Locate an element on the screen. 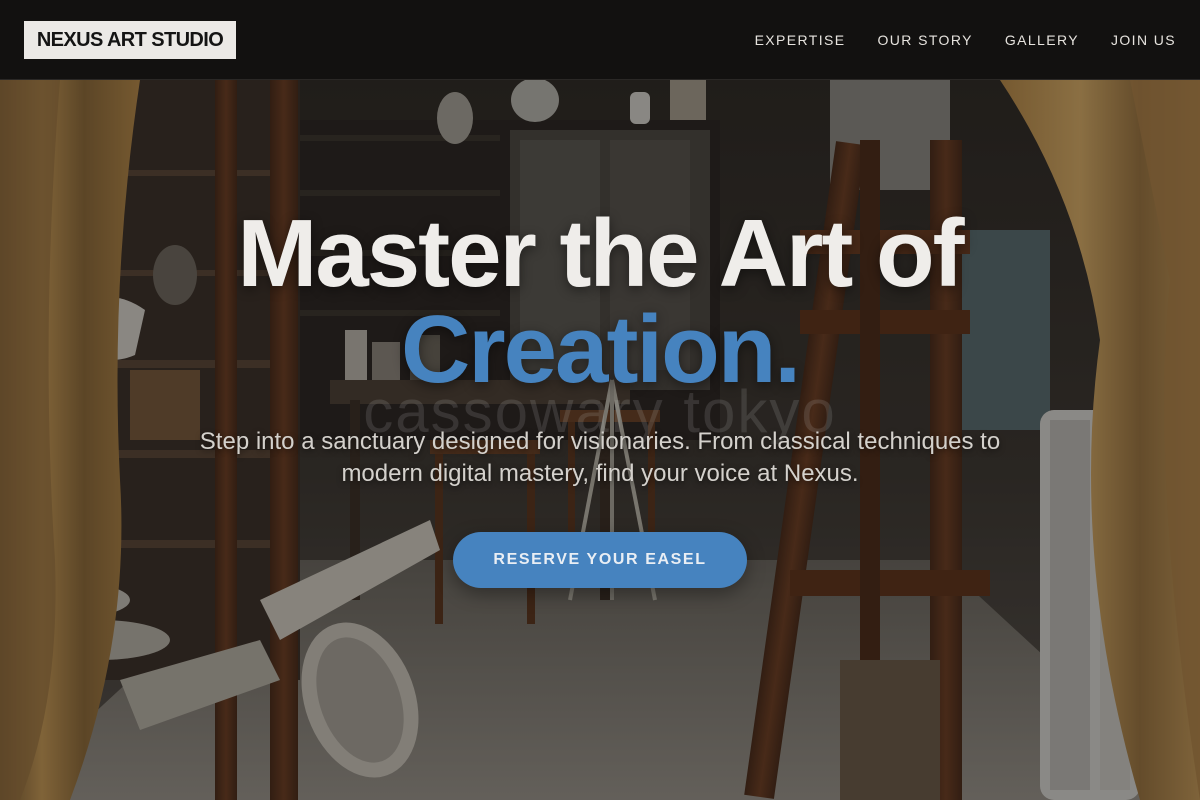 The width and height of the screenshot is (1200, 800). nav-link-expertise: EXPERTISE is located at coordinates (800, 40).